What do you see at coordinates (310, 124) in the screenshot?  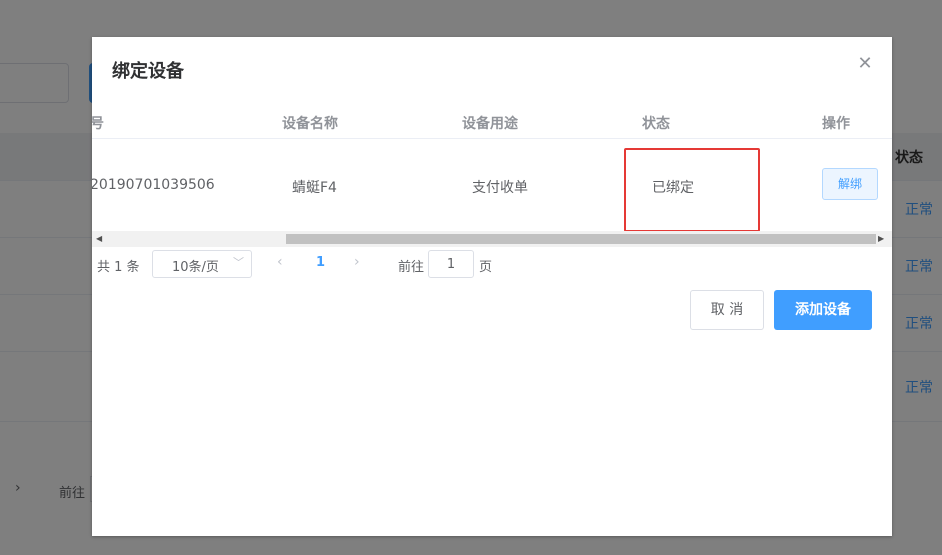 I see `column-header-name: 设备名称` at bounding box center [310, 124].